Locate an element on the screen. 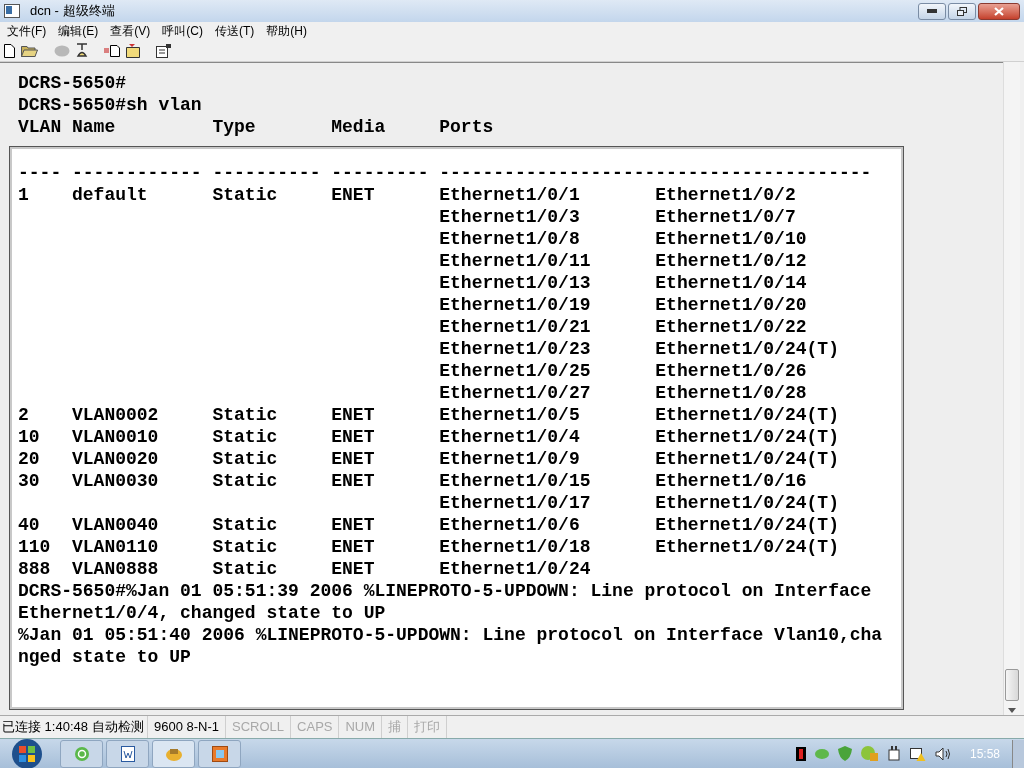  power-plug-icon is located at coordinates (893, 753).